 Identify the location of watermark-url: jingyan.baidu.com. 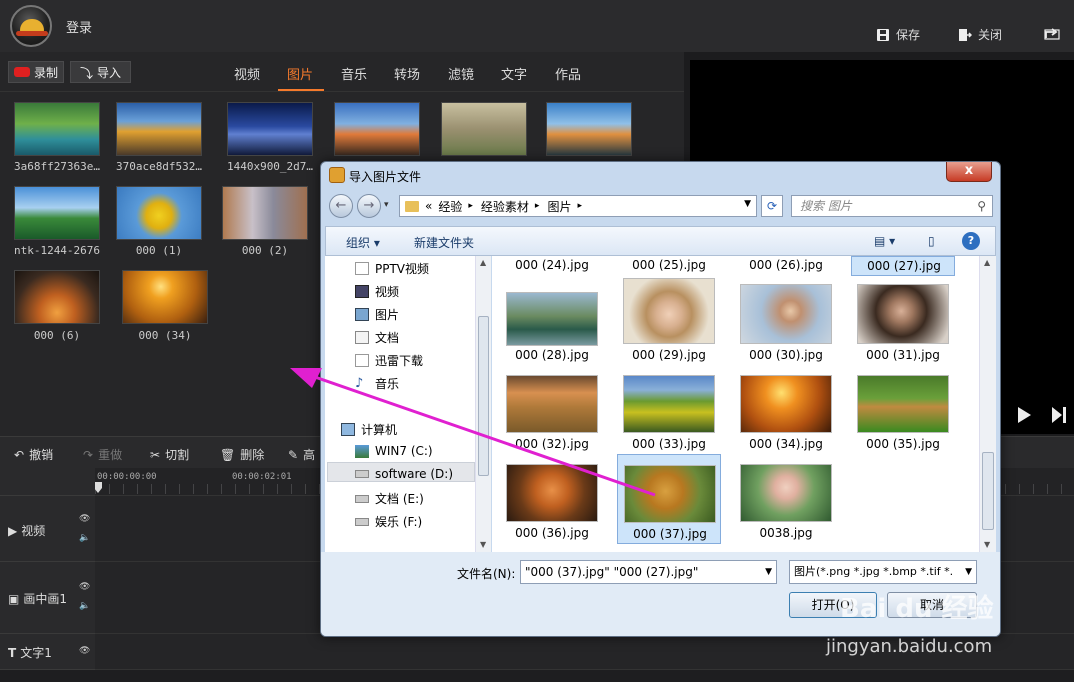
(909, 646).